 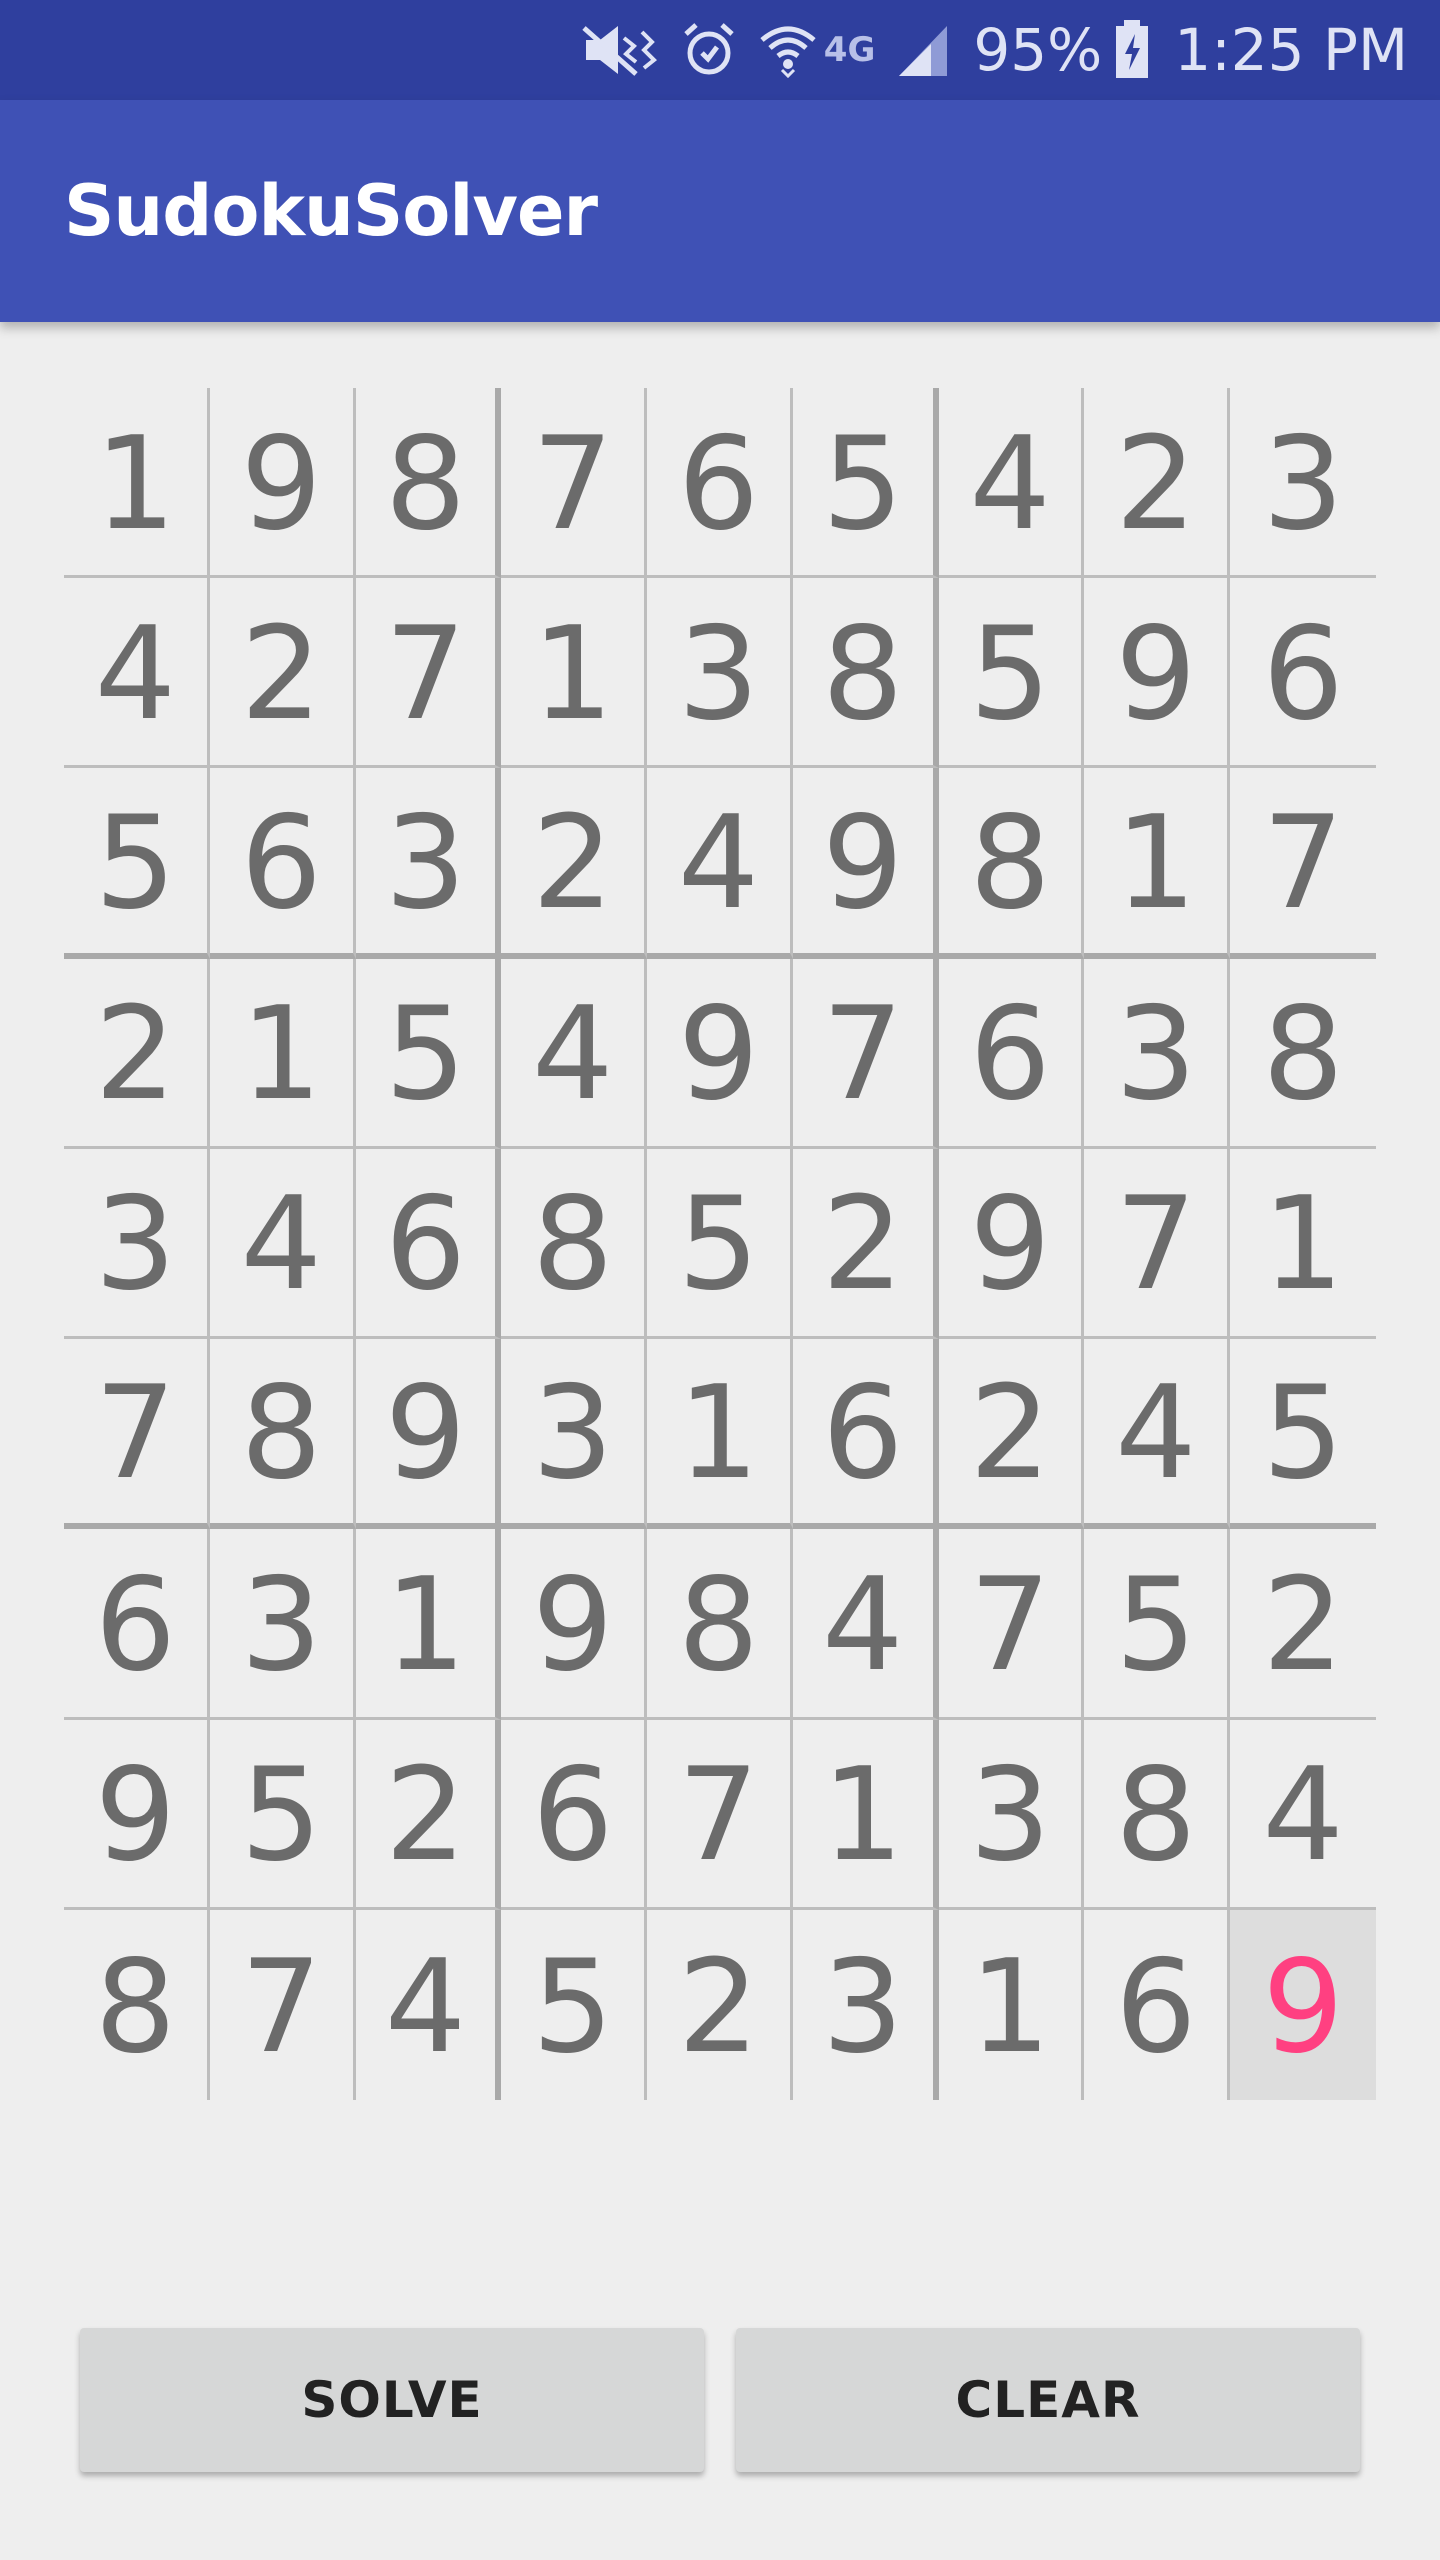 I want to click on sudoku-cell-r2-c9: 6, so click(x=1303, y=673).